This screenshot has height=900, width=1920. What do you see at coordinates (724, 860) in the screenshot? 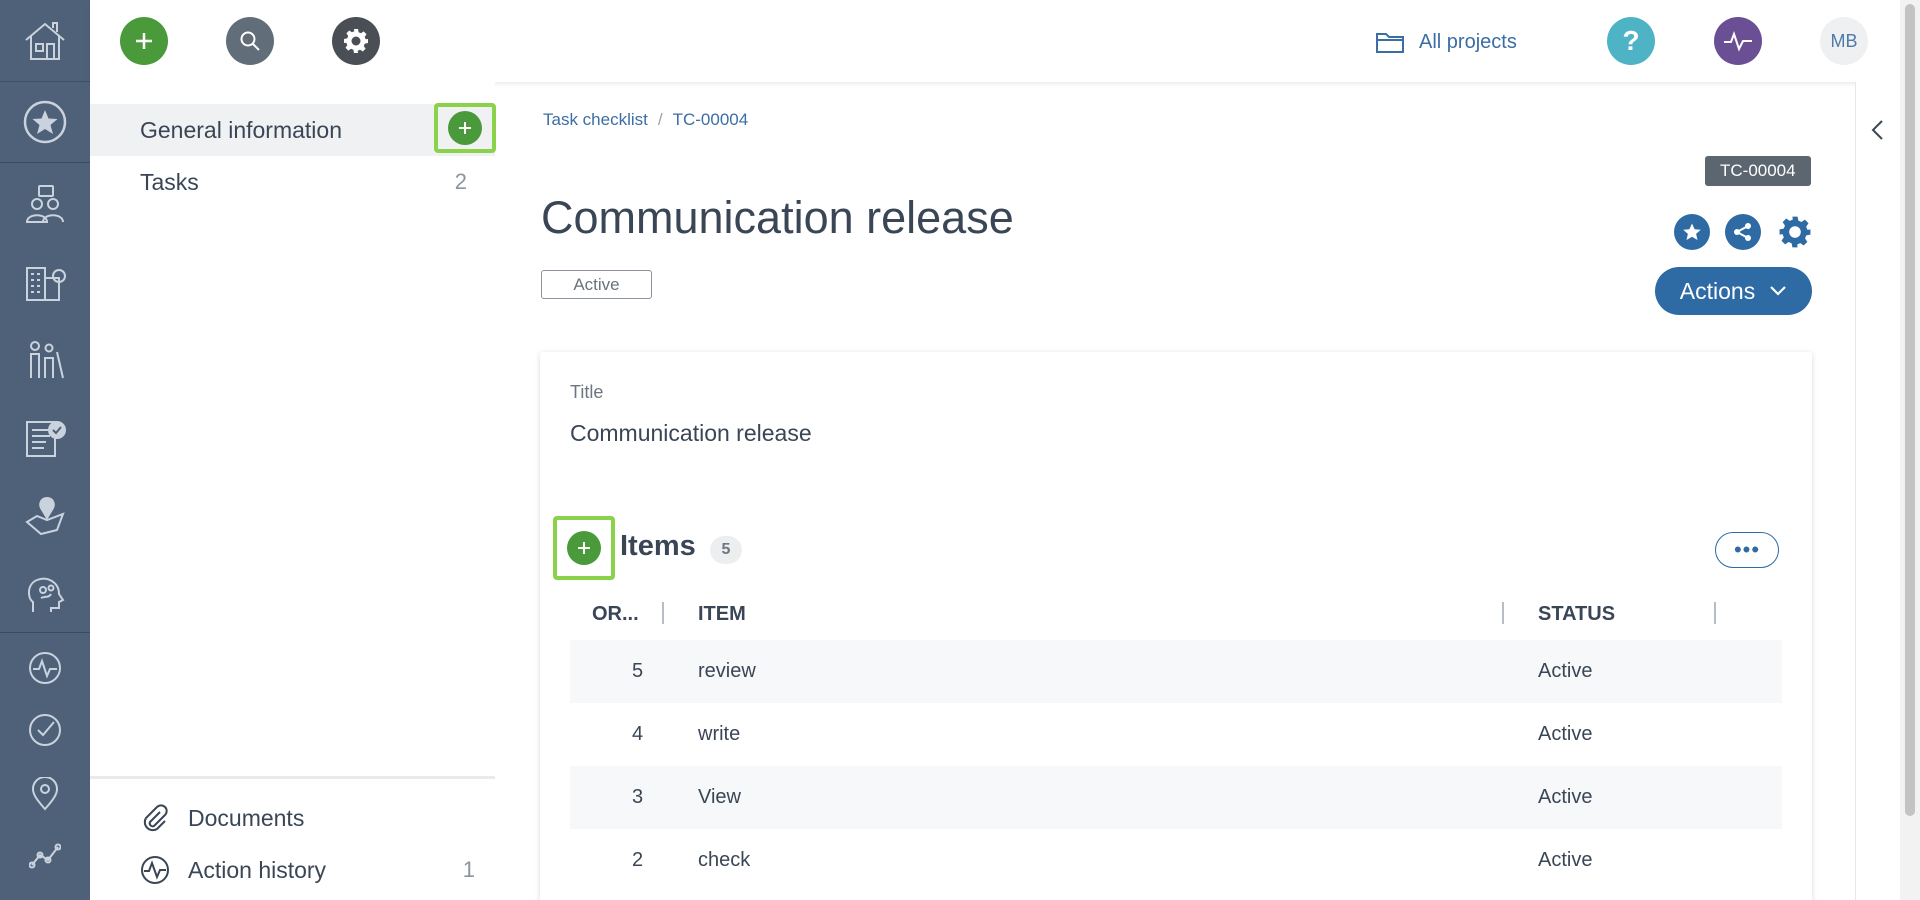
I see `cell-item: check` at bounding box center [724, 860].